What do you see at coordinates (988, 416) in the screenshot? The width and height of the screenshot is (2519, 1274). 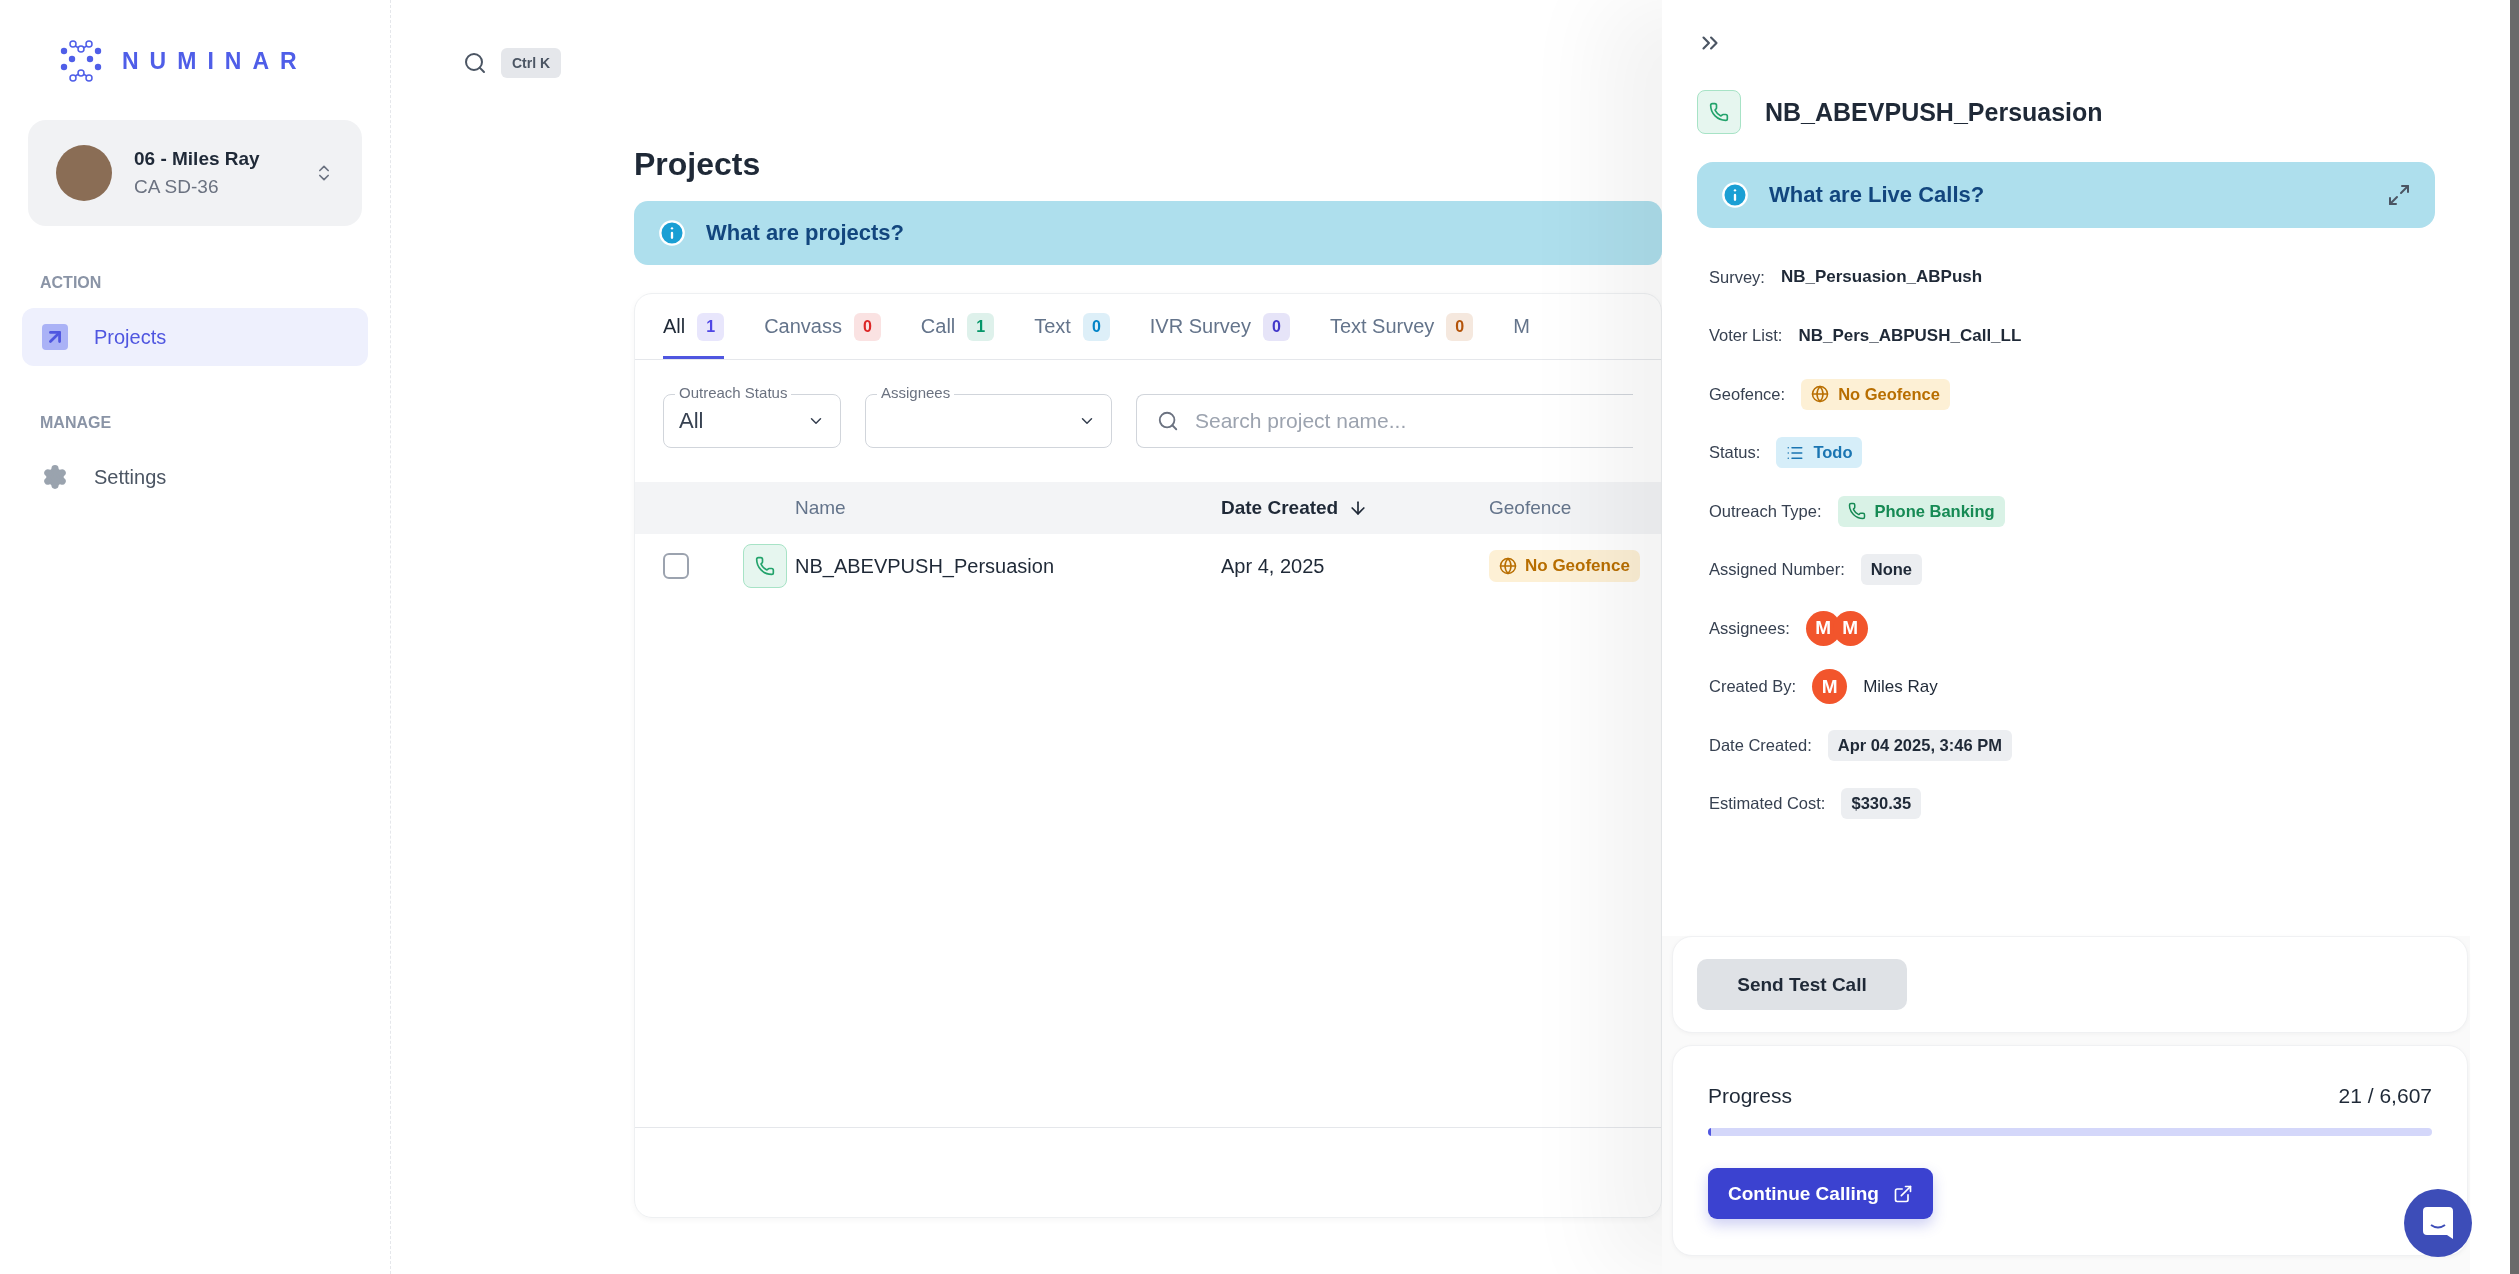 I see `assignees-select: Assignees` at bounding box center [988, 416].